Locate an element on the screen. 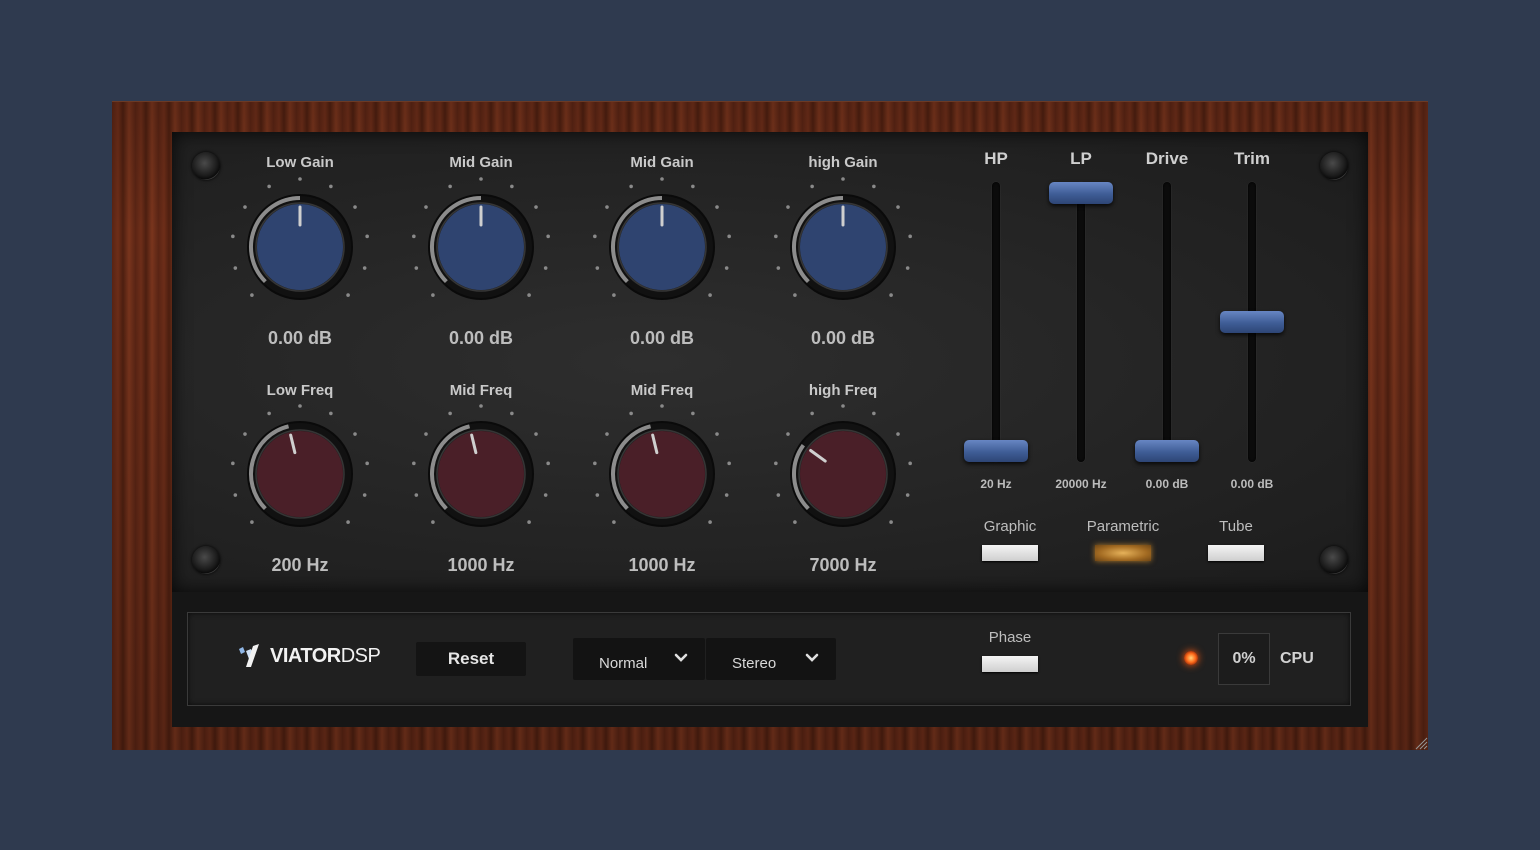 This screenshot has height=850, width=1540. cpu-meter-value: 0% is located at coordinates (1244, 659).